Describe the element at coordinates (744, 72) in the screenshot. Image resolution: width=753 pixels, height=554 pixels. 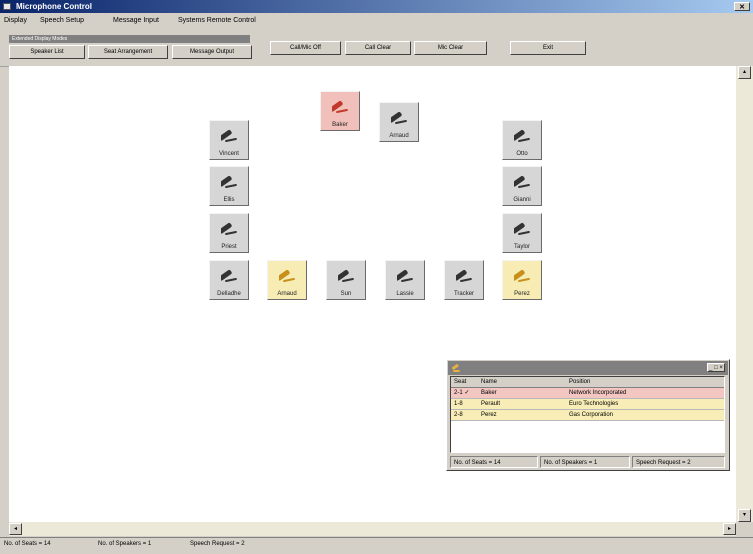
I see `scroll-up-arrow: ▴` at that location.